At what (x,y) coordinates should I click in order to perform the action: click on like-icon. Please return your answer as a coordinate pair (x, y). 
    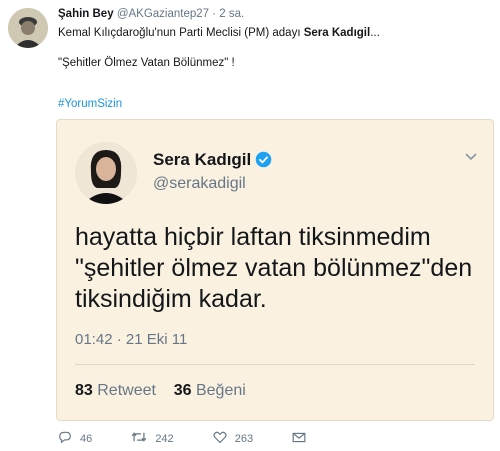
    Looking at the image, I should click on (224, 438).